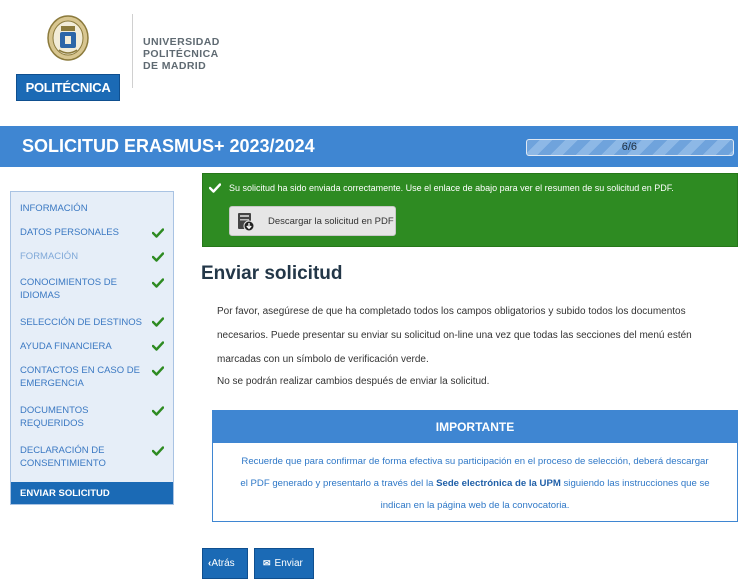  I want to click on back-button-label: Atrás, so click(223, 563).